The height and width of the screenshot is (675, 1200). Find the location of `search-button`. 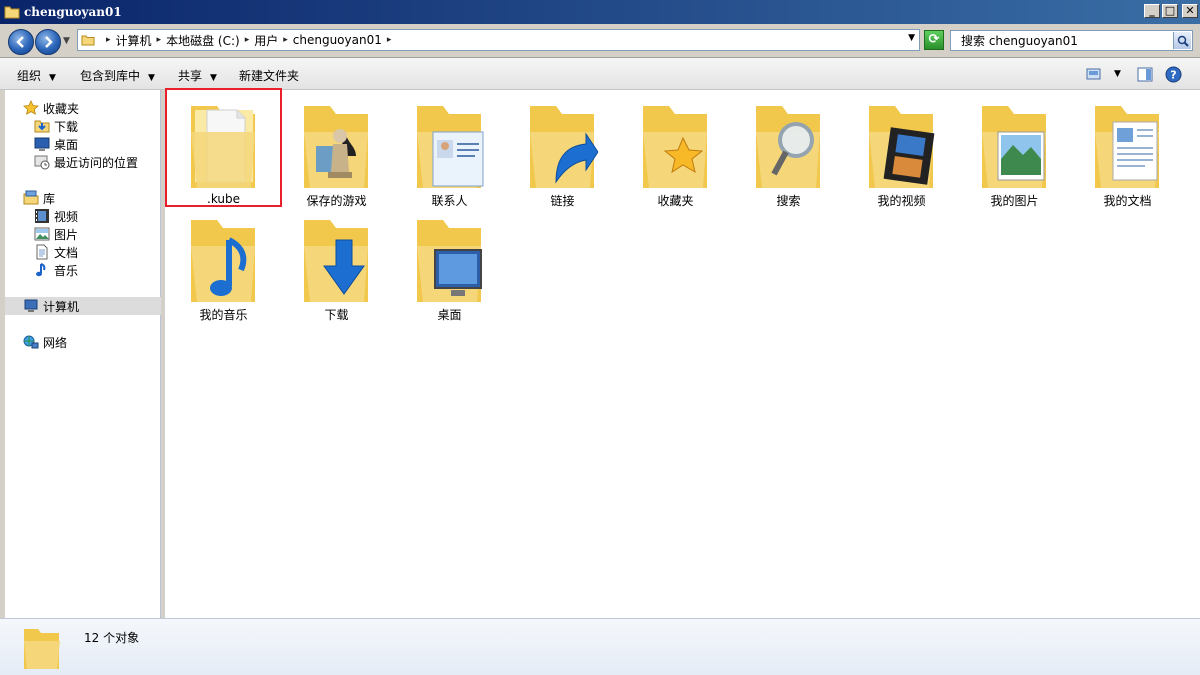

search-button is located at coordinates (1182, 40).